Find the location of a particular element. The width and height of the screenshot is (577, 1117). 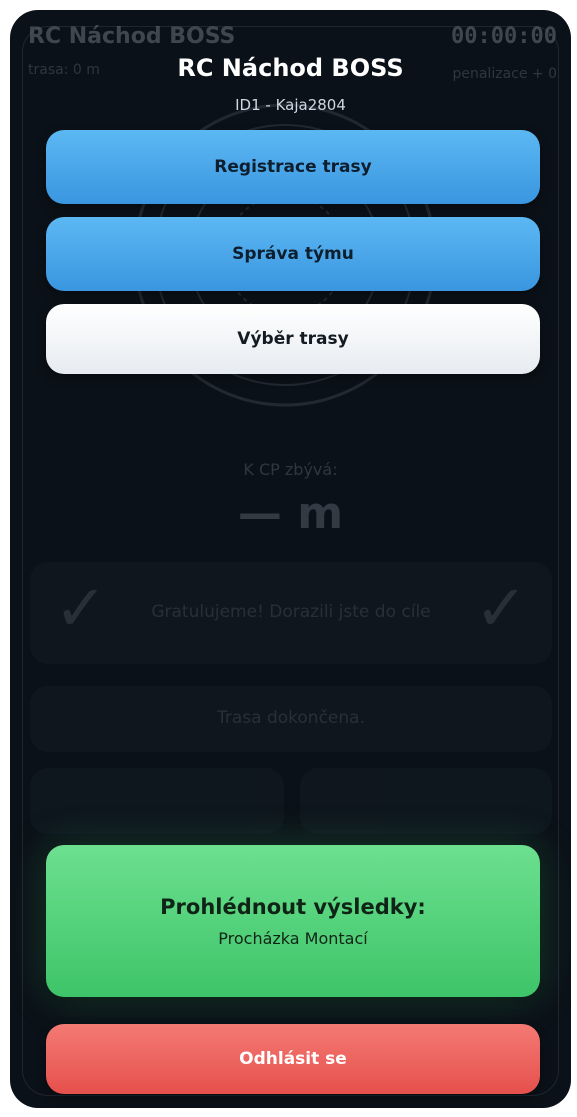

bg-finish-card: ✓ Gratulujeme! Dorazili jste do cíle ✓ is located at coordinates (291, 613).